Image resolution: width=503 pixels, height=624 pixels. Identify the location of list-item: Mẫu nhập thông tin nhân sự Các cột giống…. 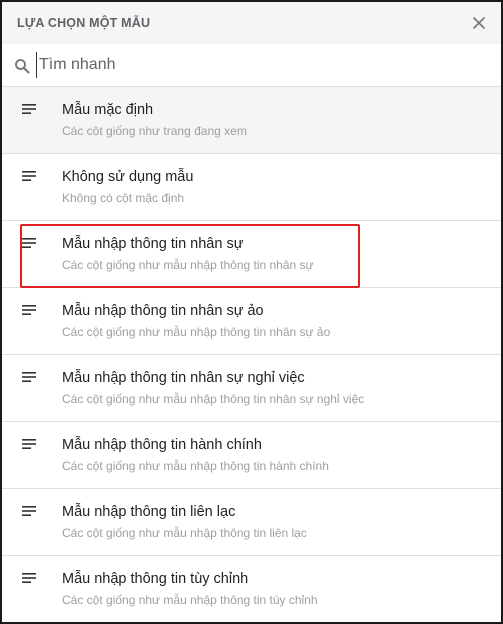
(251, 254).